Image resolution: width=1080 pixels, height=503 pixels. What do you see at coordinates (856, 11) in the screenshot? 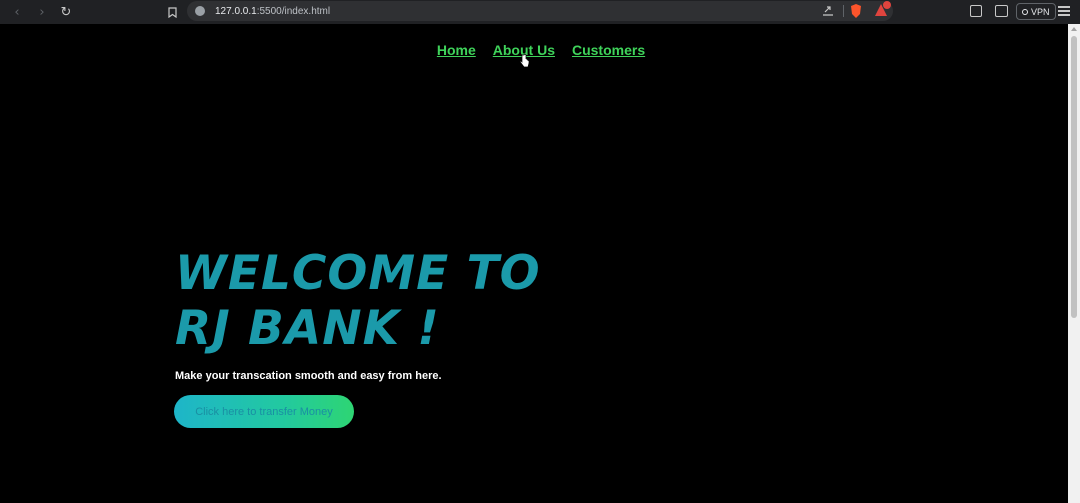
I see `brave-shields-icon` at bounding box center [856, 11].